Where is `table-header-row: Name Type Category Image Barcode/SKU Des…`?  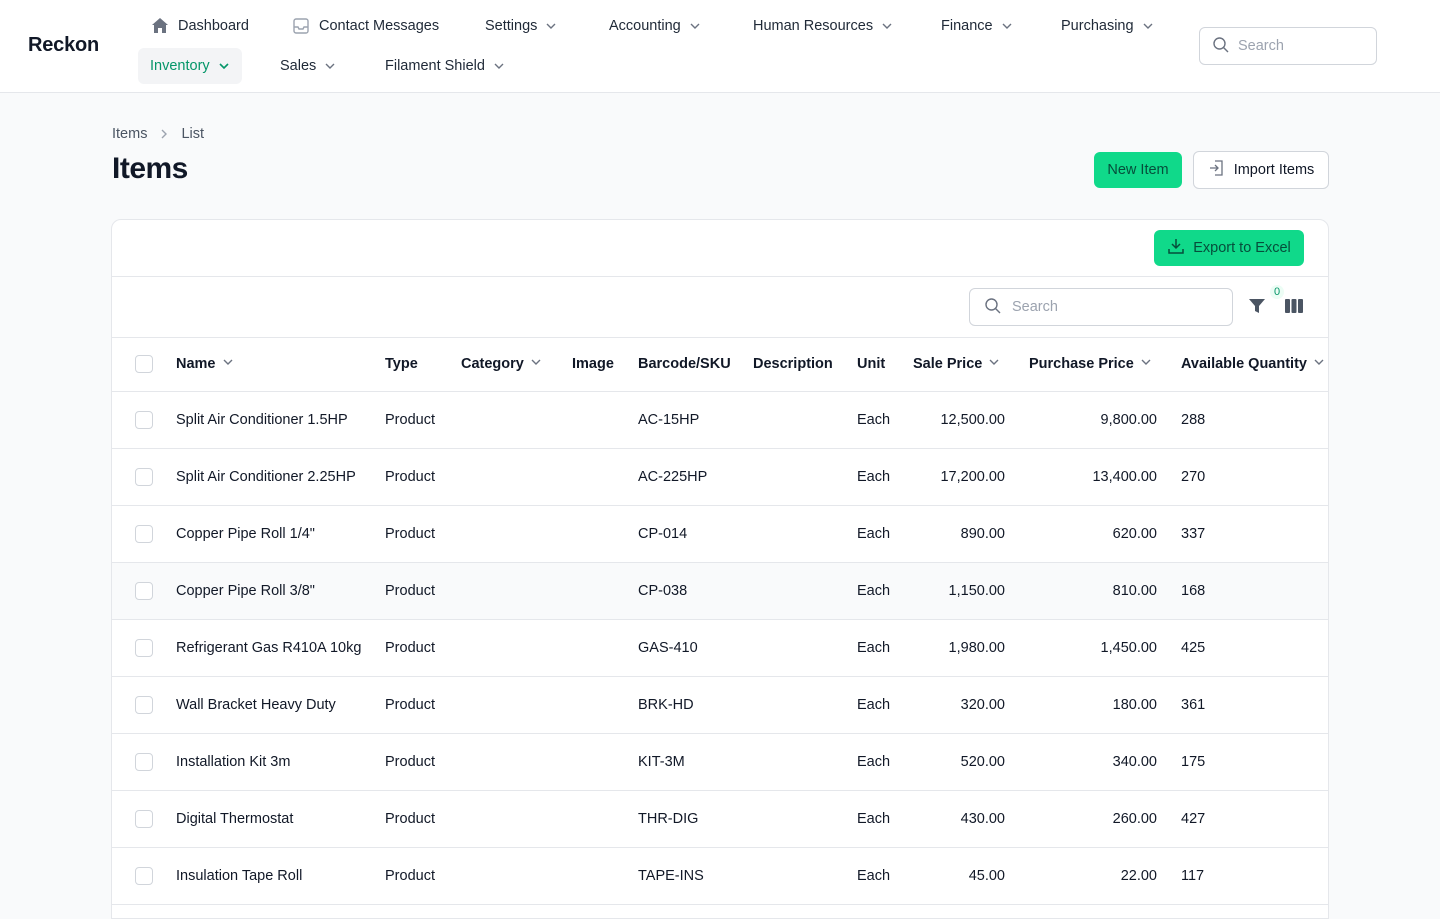
table-header-row: Name Type Category Image Barcode/SKU Des… is located at coordinates (720, 365).